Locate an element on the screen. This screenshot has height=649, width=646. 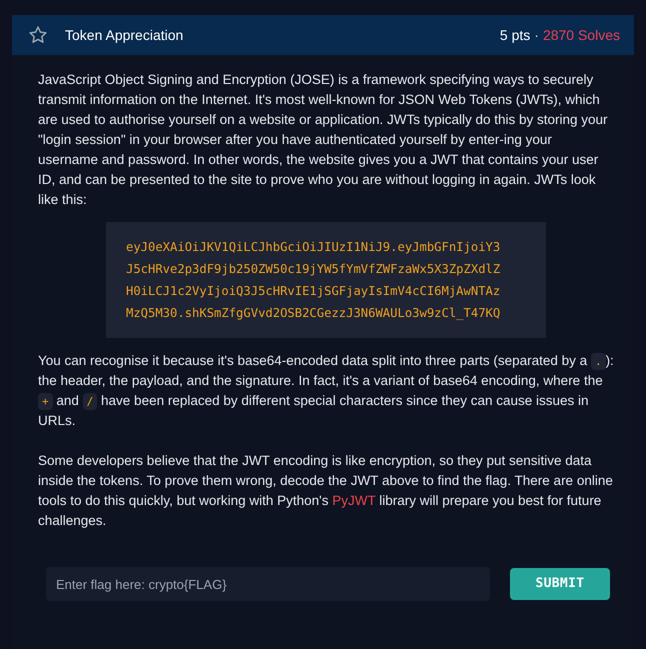
submit-button: SUBMIT is located at coordinates (560, 584).